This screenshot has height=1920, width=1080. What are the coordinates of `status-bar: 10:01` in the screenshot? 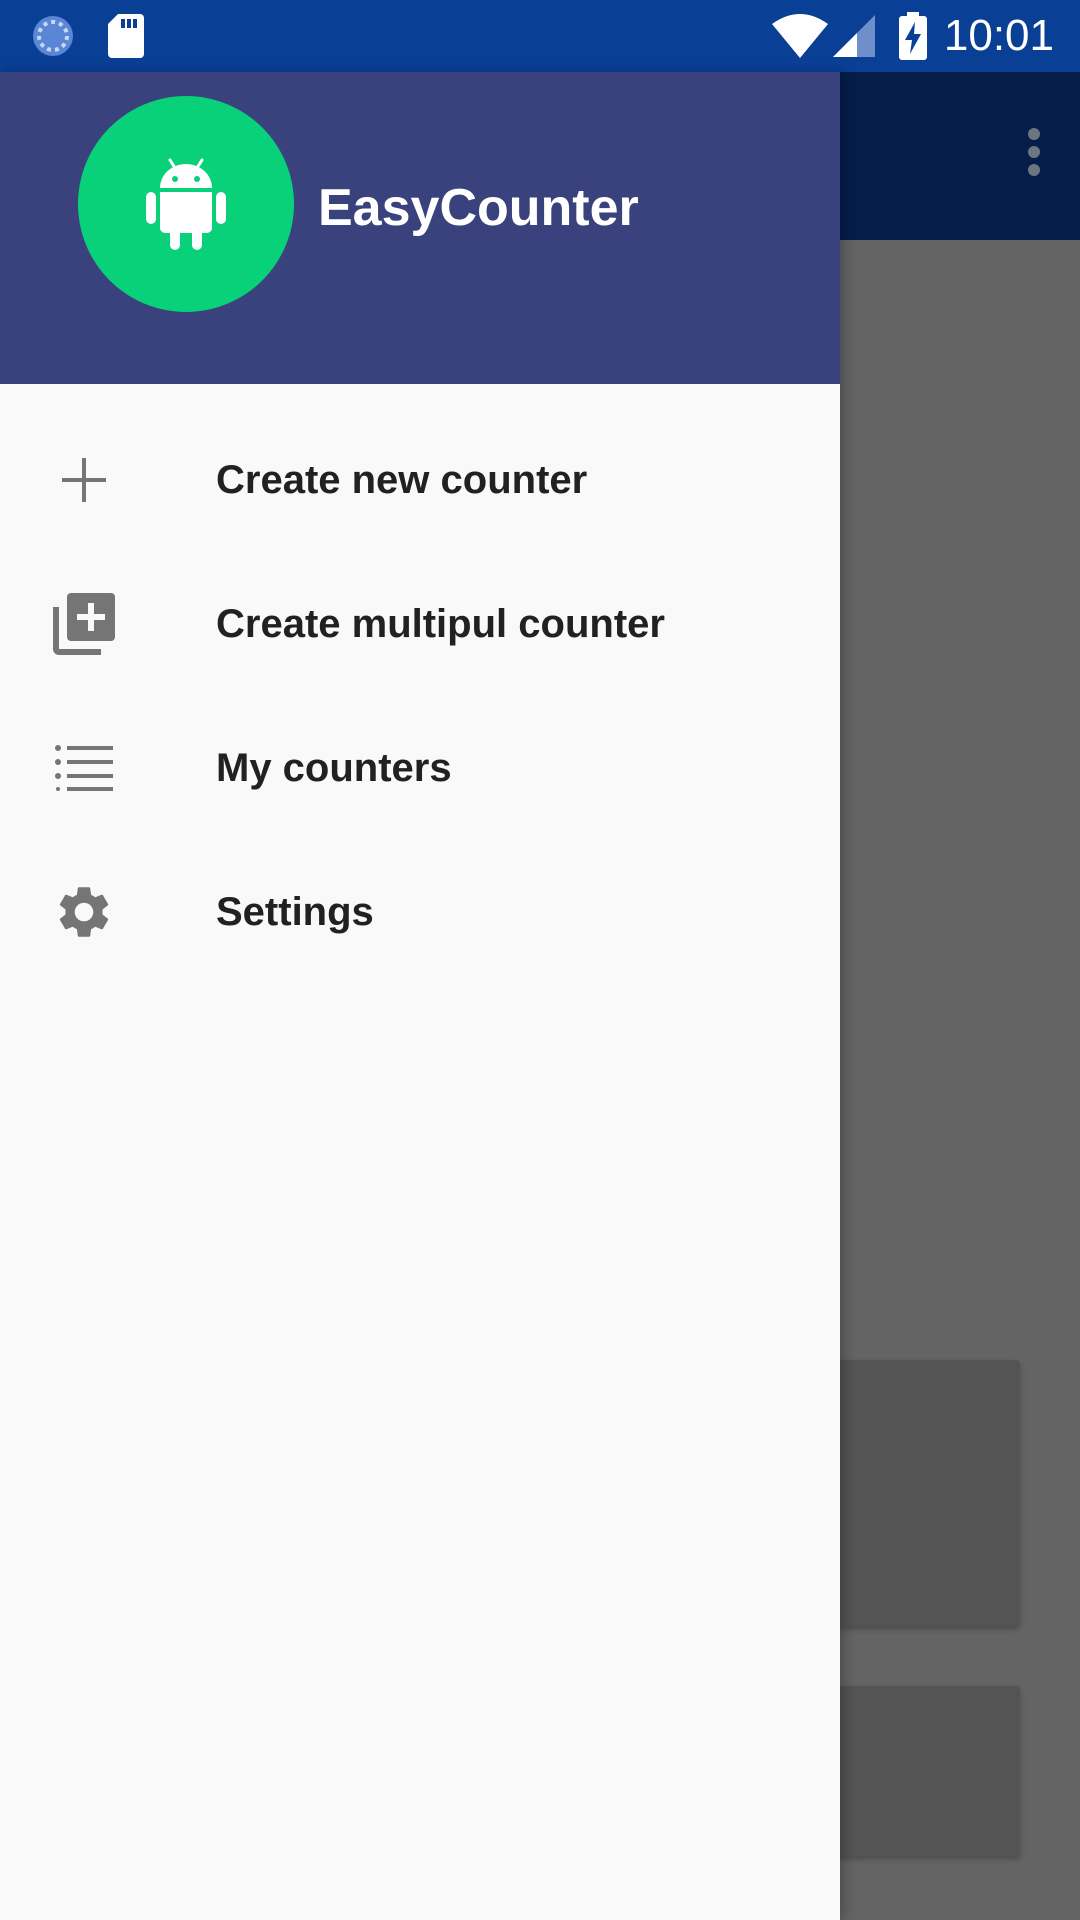 It's located at (540, 36).